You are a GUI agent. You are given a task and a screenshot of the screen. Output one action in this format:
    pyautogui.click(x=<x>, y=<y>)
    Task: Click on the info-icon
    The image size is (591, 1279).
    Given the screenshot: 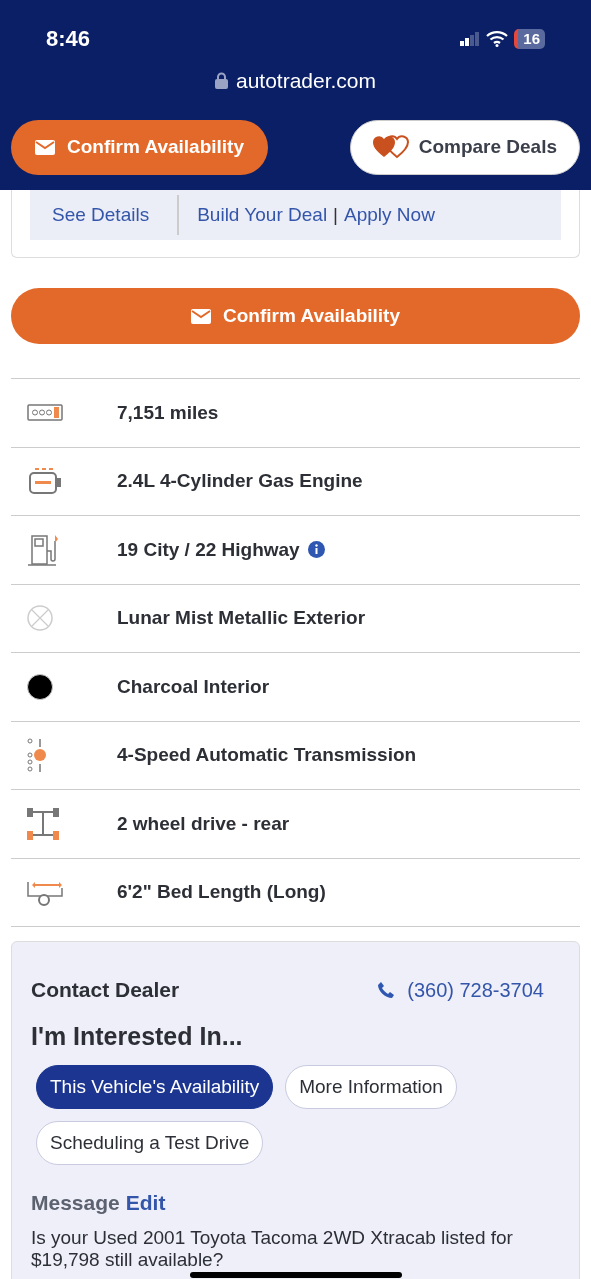 What is the action you would take?
    pyautogui.click(x=316, y=550)
    